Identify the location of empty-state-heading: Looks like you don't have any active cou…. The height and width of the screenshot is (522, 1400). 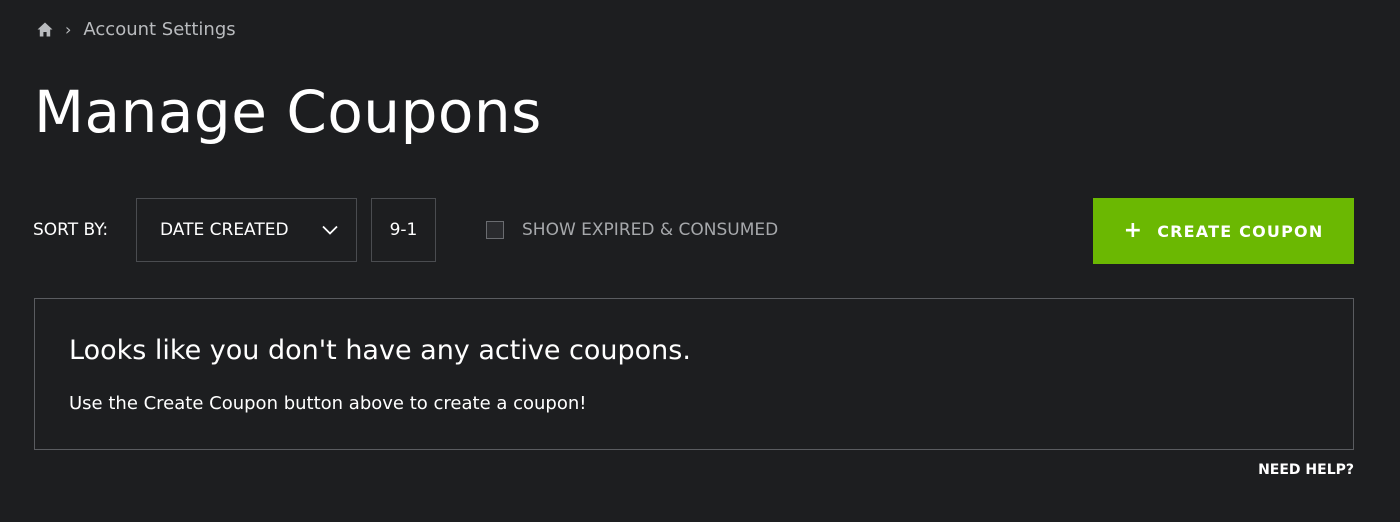
(380, 350).